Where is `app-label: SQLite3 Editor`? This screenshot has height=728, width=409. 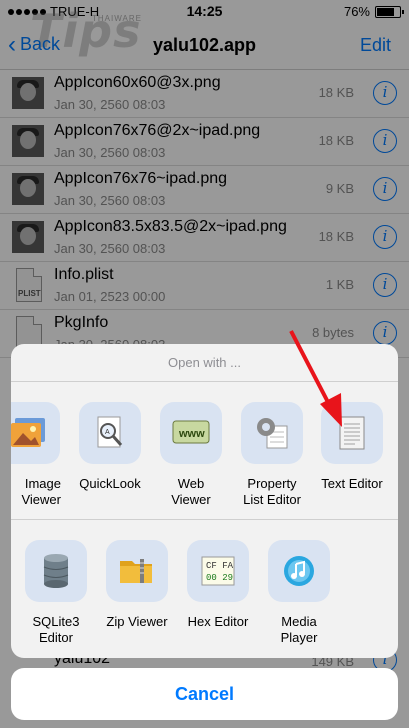 app-label: SQLite3 Editor is located at coordinates (56, 629).